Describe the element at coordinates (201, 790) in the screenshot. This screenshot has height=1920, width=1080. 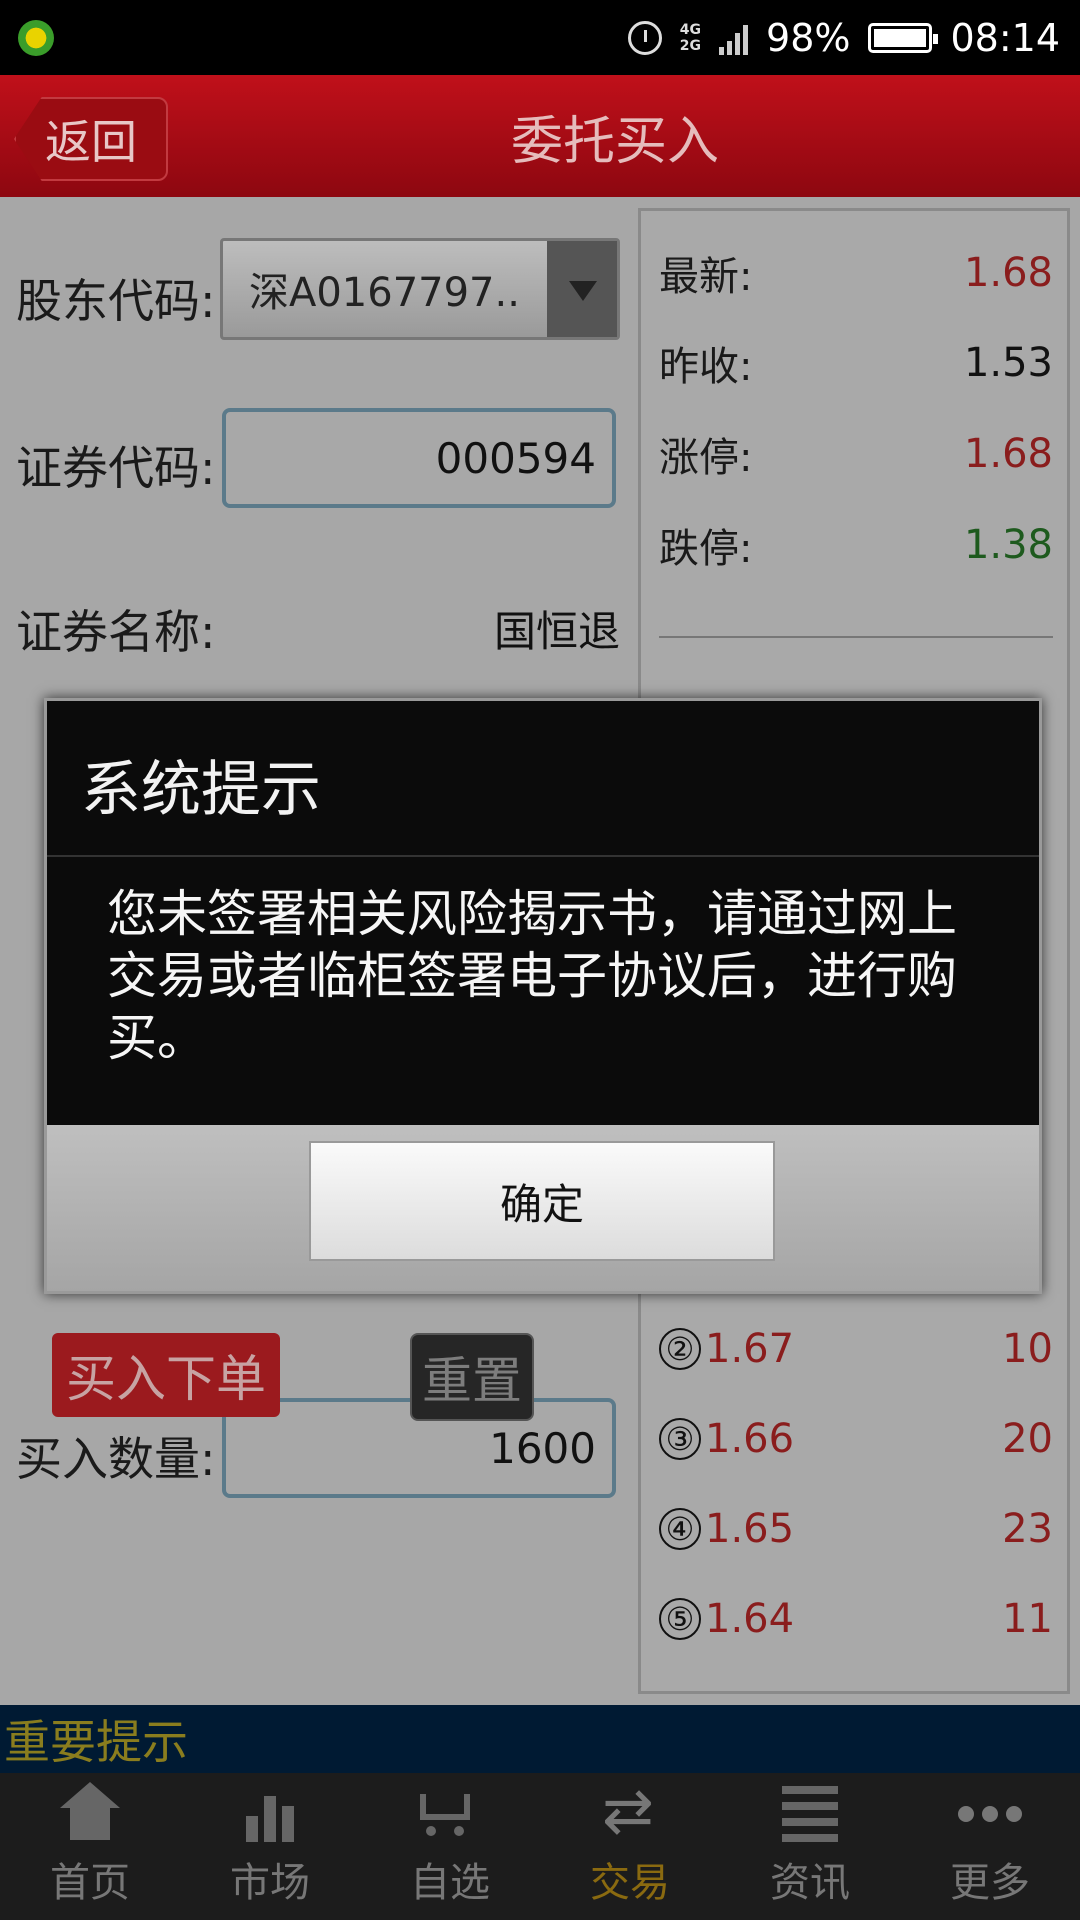
I see `dialog-title: 系统提示` at that location.